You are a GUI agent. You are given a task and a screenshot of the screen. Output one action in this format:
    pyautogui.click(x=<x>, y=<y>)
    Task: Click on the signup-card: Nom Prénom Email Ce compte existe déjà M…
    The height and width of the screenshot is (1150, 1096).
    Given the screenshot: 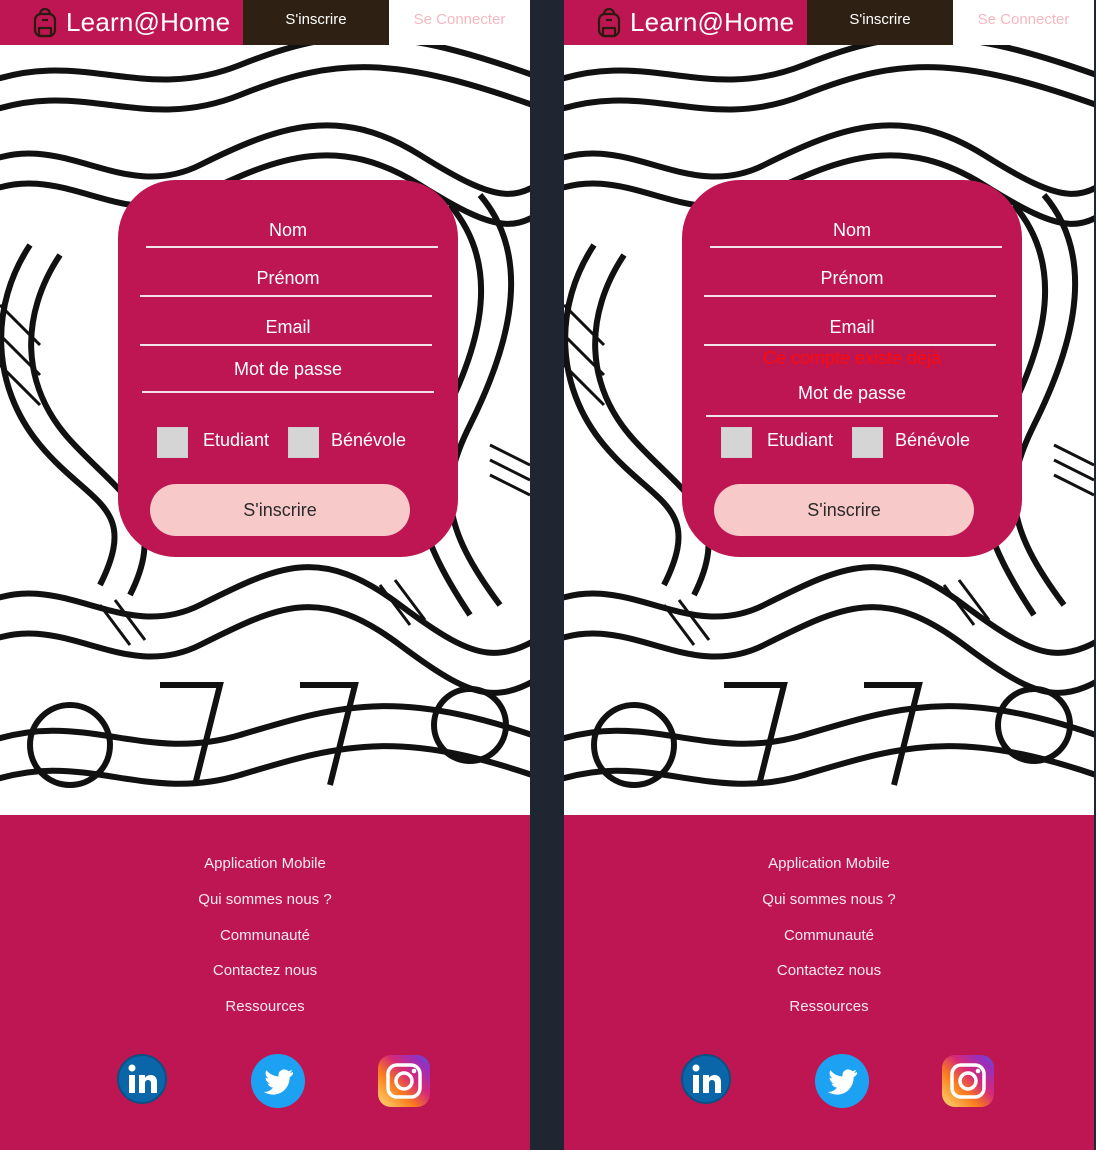 What is the action you would take?
    pyautogui.click(x=852, y=368)
    